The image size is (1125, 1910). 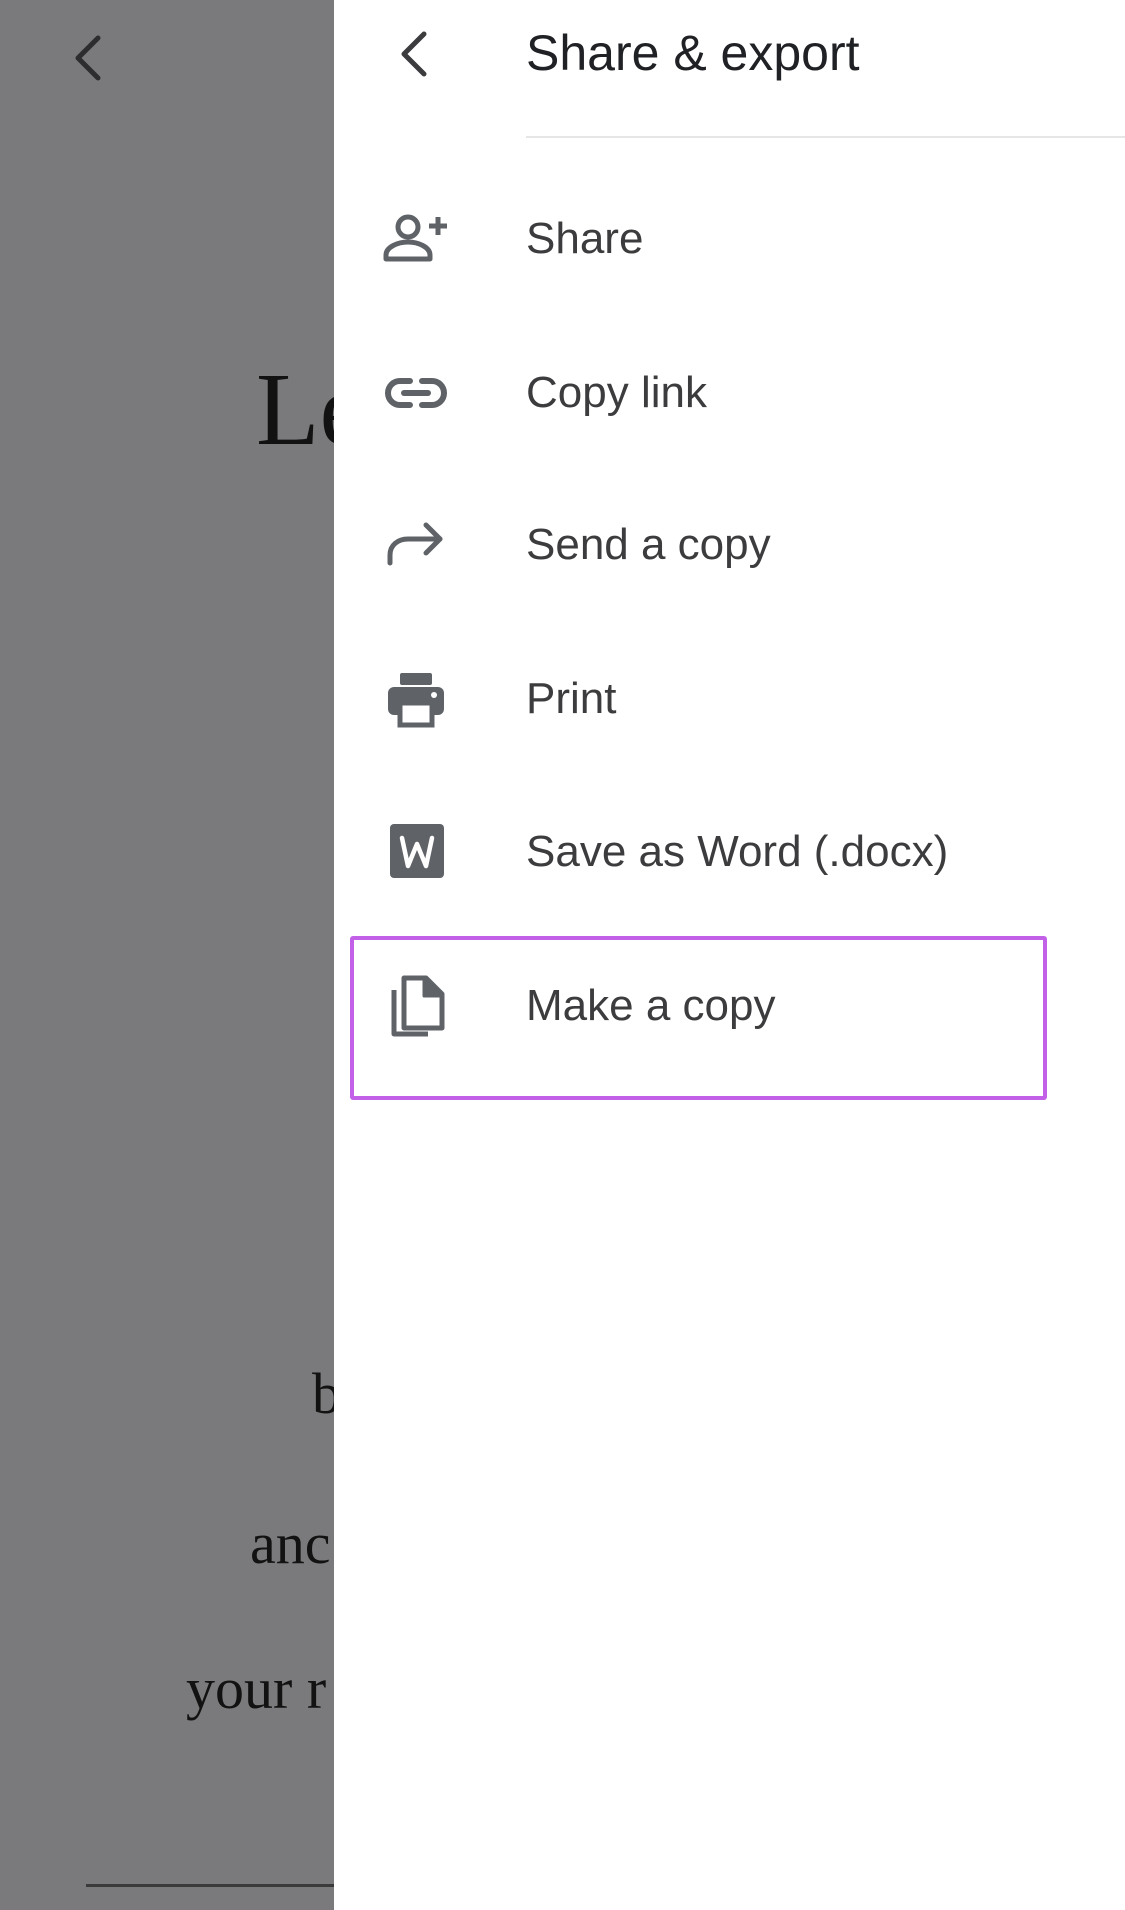 What do you see at coordinates (256, 1688) in the screenshot?
I see `document-line: your r` at bounding box center [256, 1688].